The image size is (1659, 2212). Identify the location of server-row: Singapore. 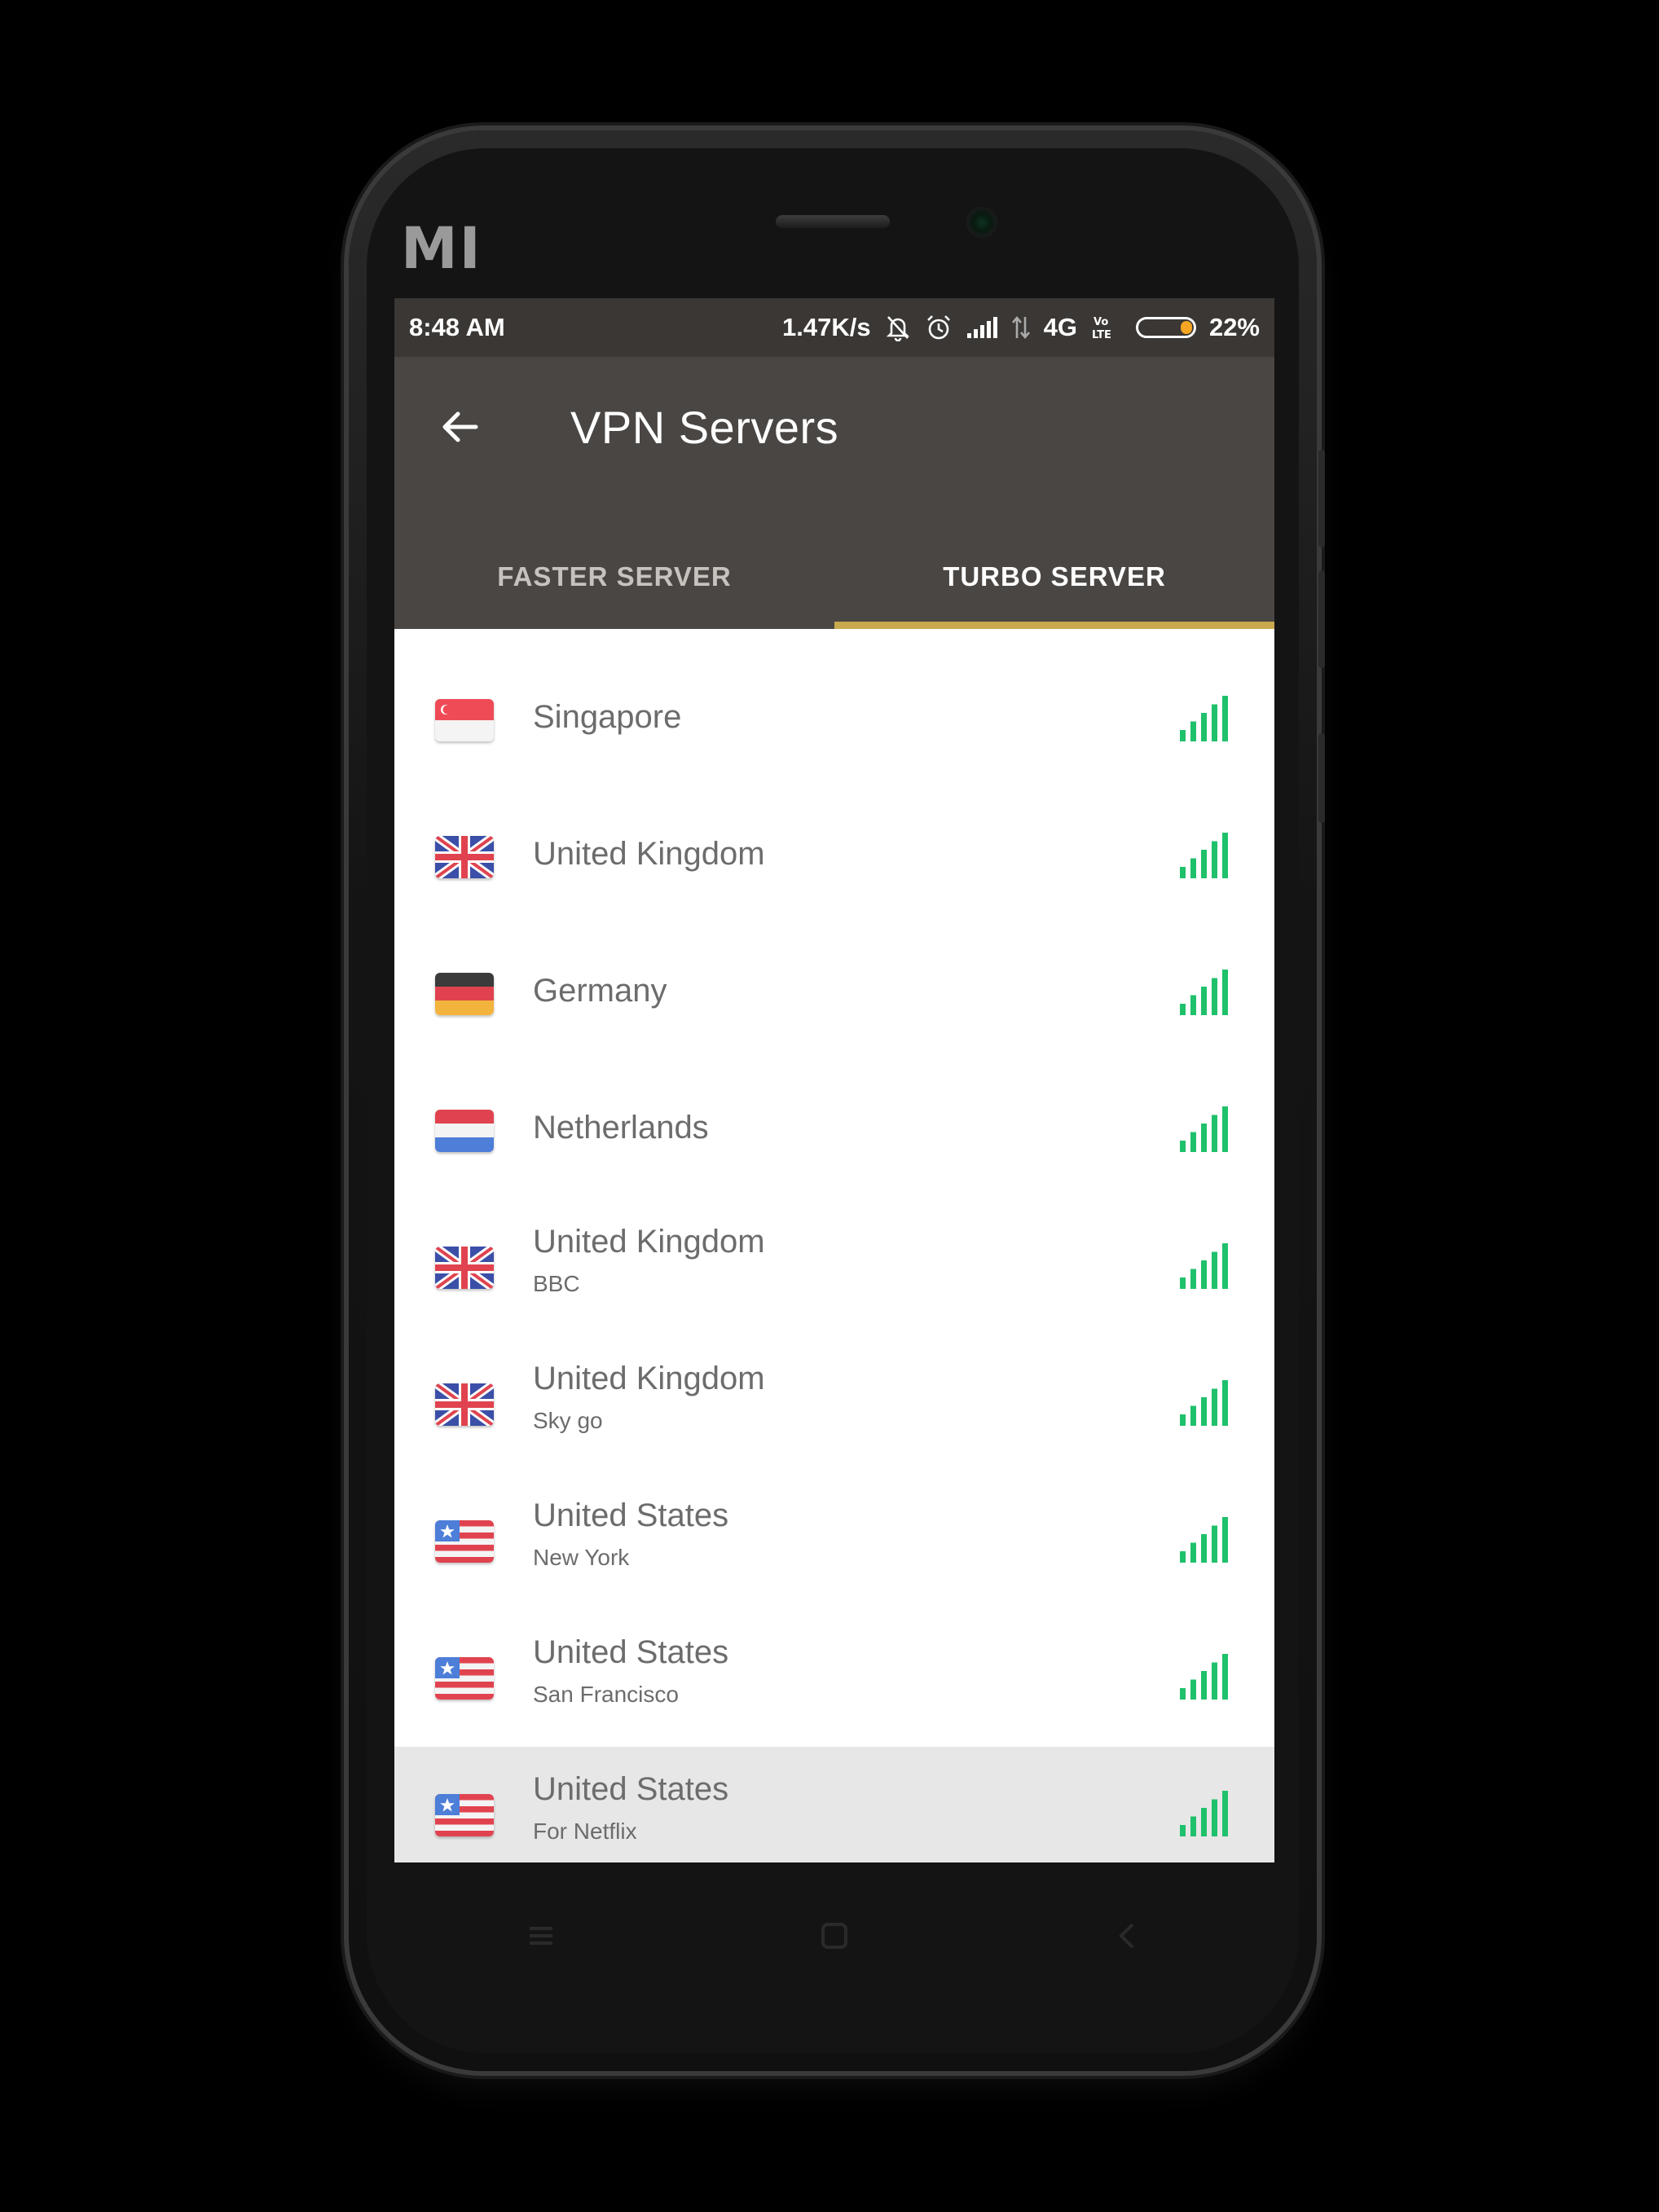
(834, 721).